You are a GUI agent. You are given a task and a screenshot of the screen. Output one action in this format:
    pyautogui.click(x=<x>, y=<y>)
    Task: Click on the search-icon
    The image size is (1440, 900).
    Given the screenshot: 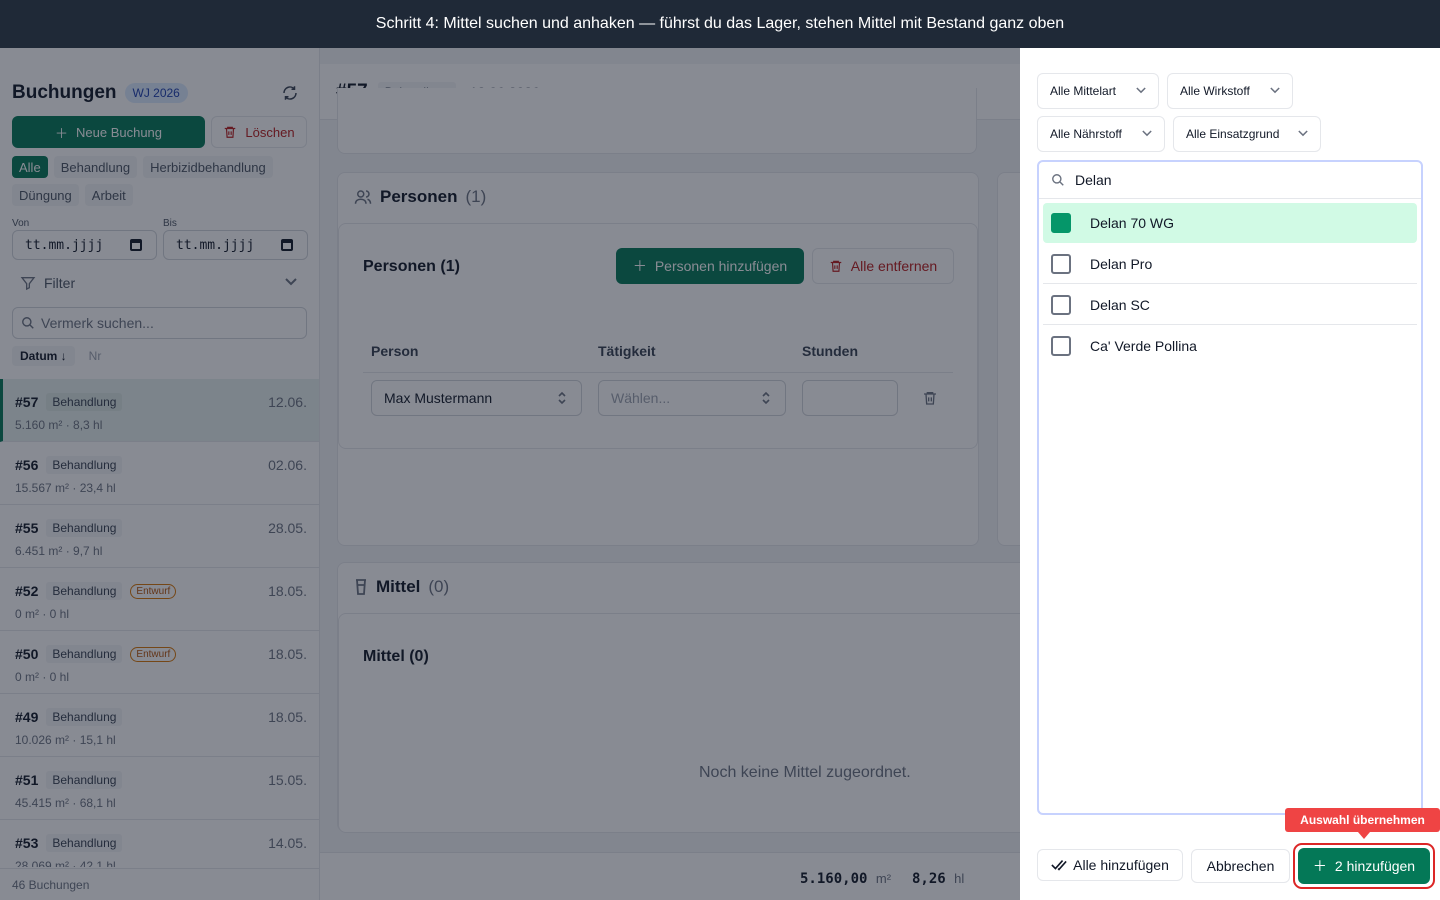 What is the action you would take?
    pyautogui.click(x=1058, y=180)
    